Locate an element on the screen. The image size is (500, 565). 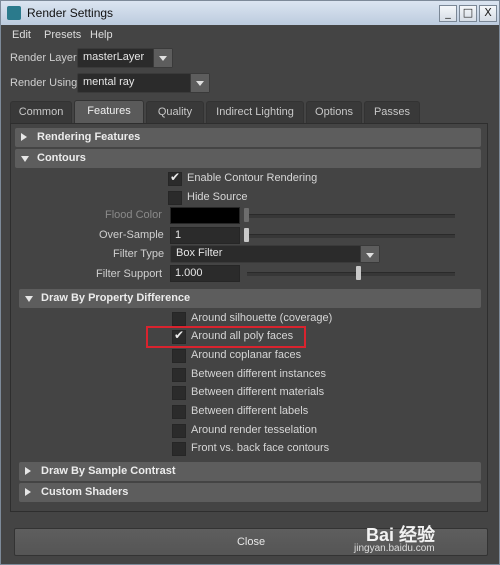
menu-bar: Edit Presets Help is located at coordinates (250, 35).